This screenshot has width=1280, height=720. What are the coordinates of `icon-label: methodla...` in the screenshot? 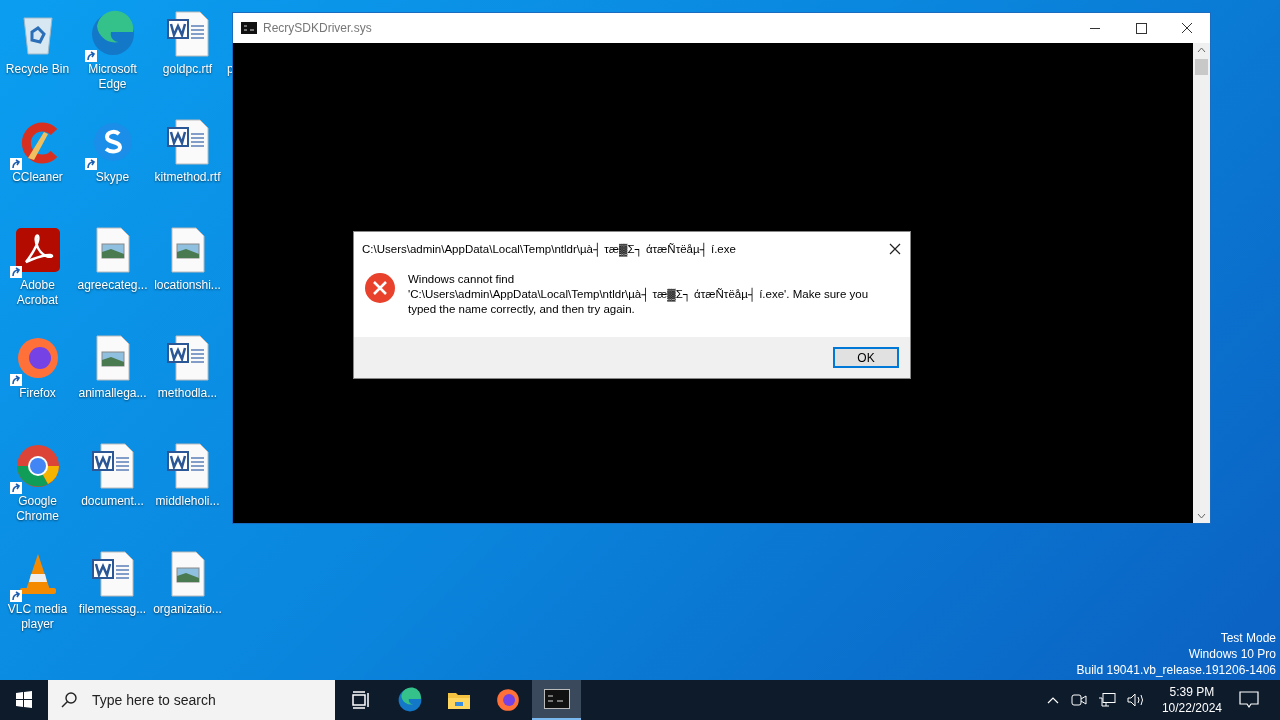 It's located at (187, 393).